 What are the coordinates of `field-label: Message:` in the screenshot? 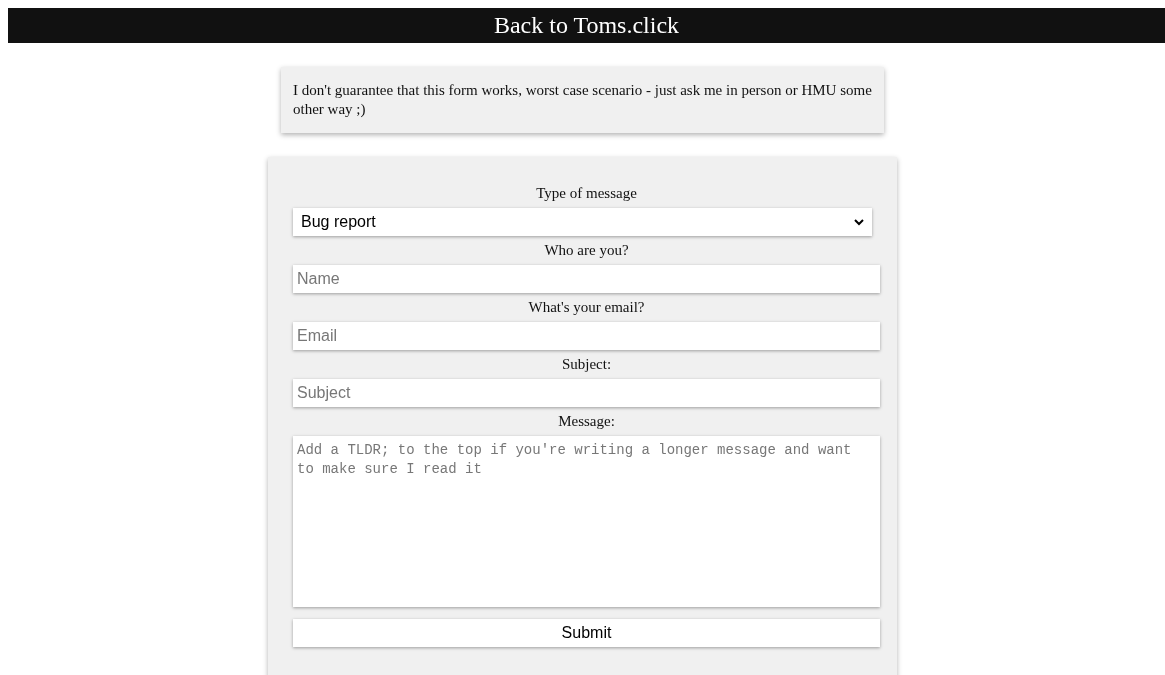 It's located at (586, 421).